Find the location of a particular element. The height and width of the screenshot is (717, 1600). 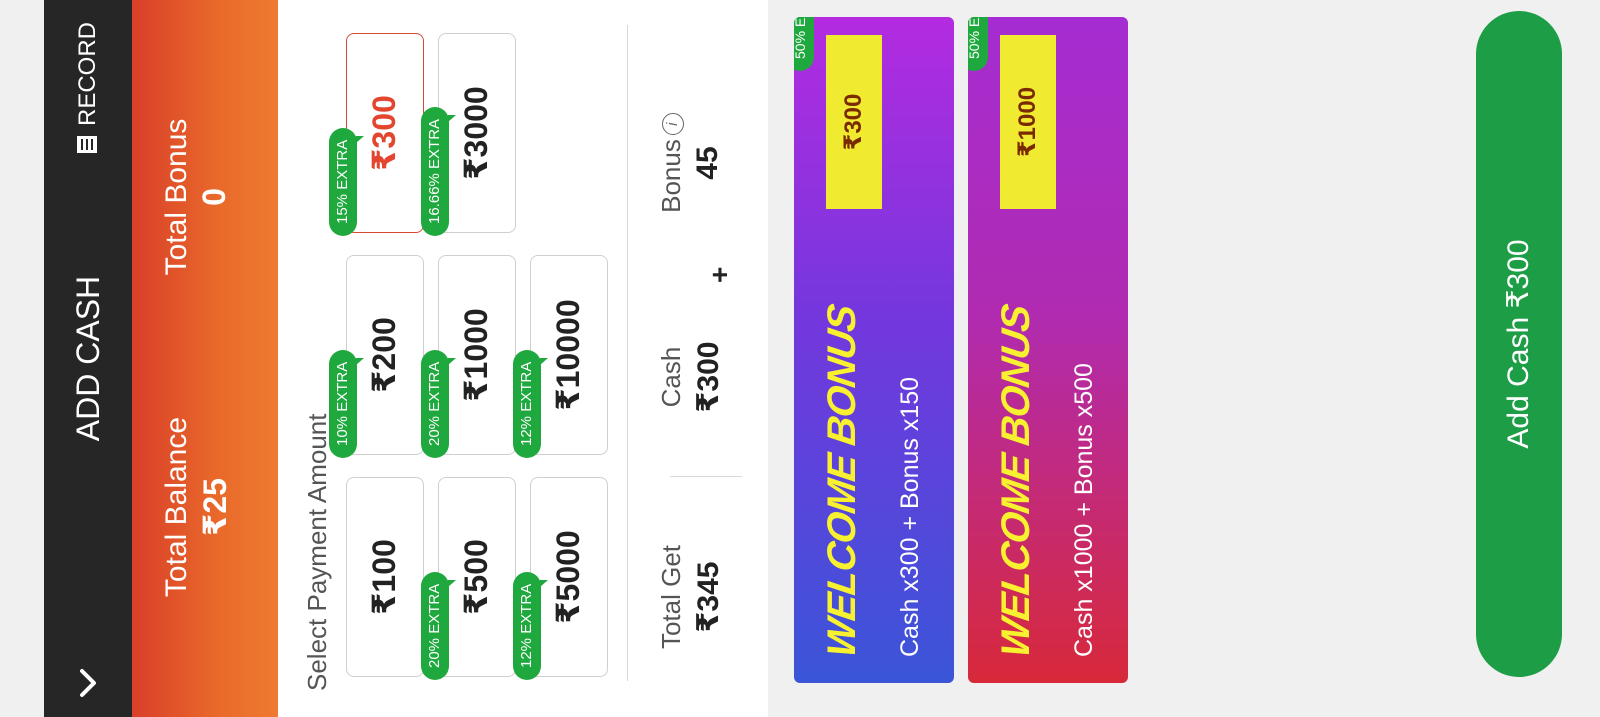

total-bonus: Total Bonus 0 is located at coordinates (205, 197).